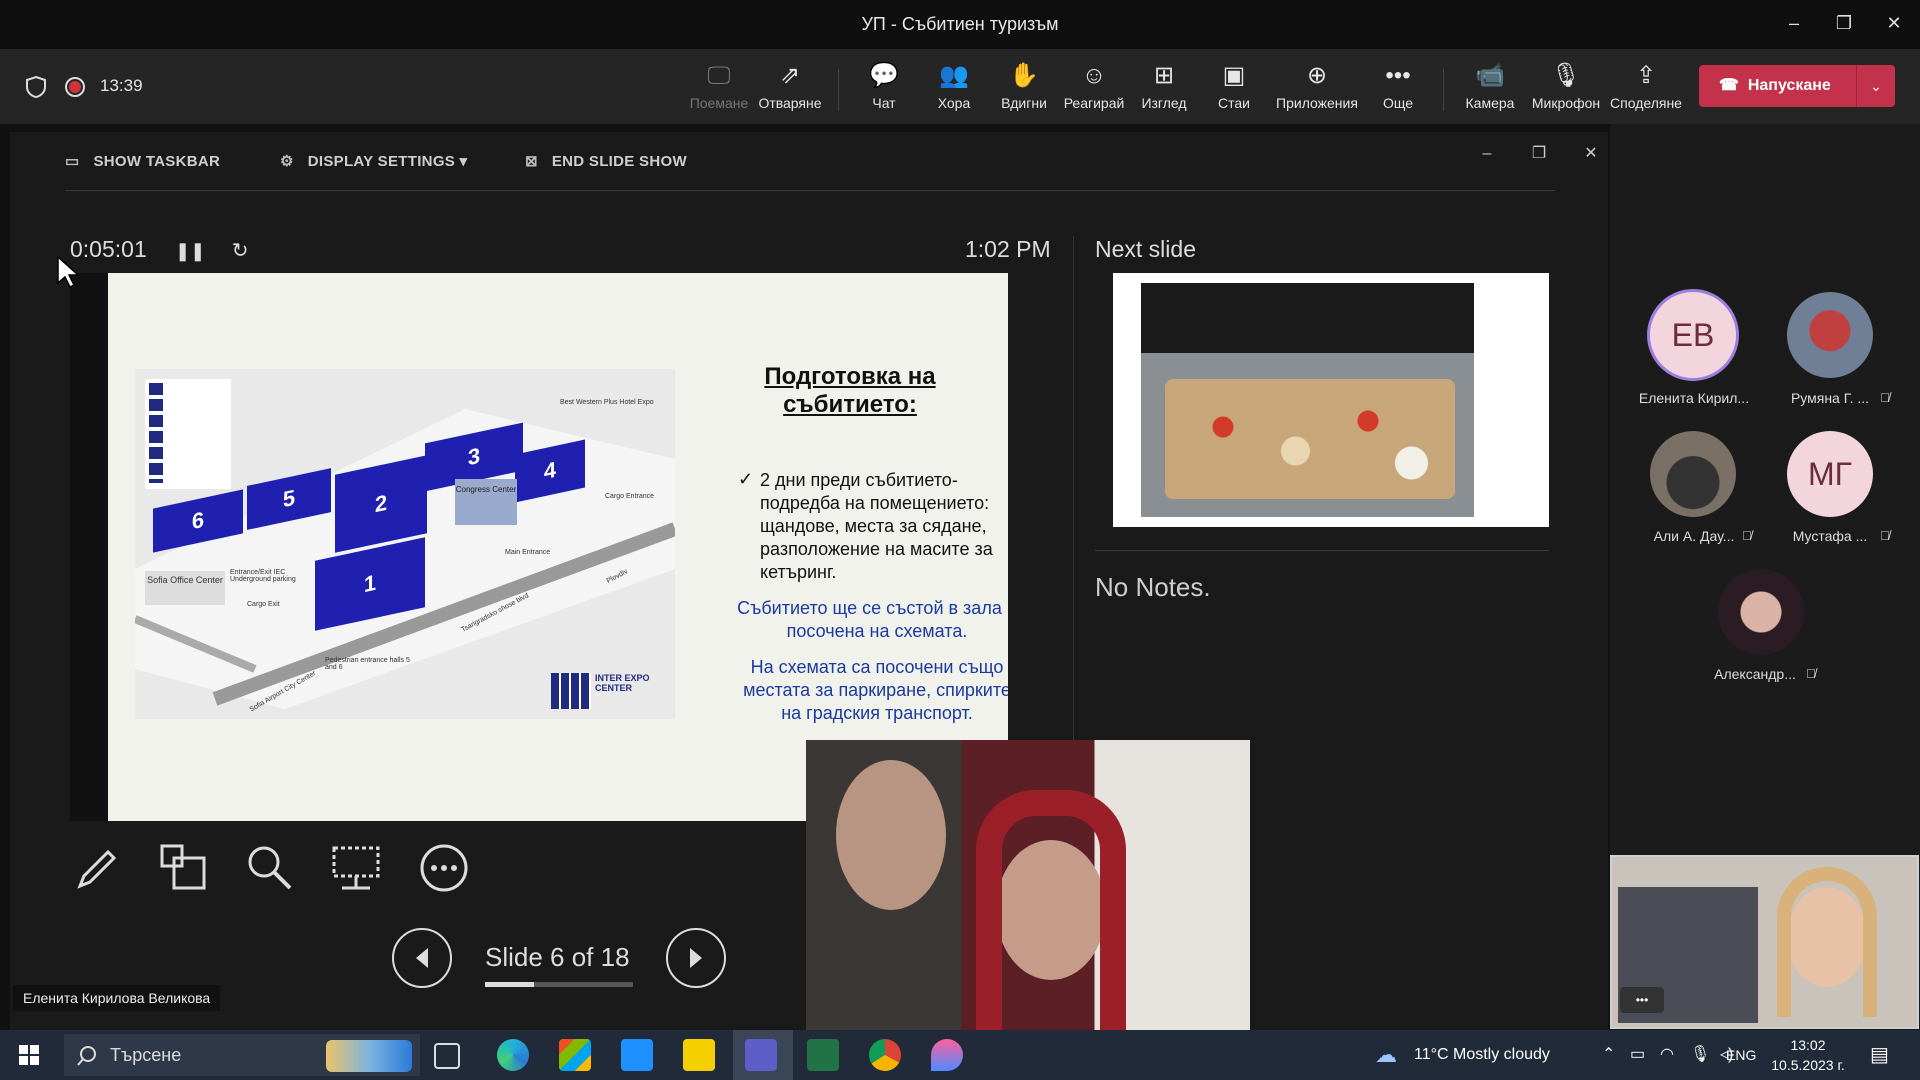  What do you see at coordinates (719, 75) in the screenshot?
I see `monitor-icon: 🖵` at bounding box center [719, 75].